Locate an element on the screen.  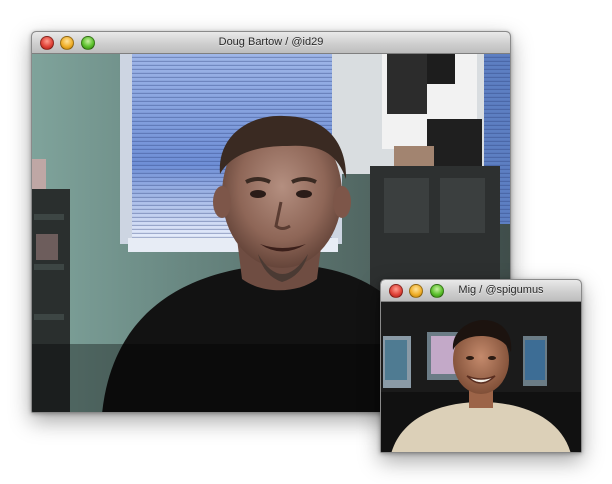
self-video-image is located at coordinates (481, 377).